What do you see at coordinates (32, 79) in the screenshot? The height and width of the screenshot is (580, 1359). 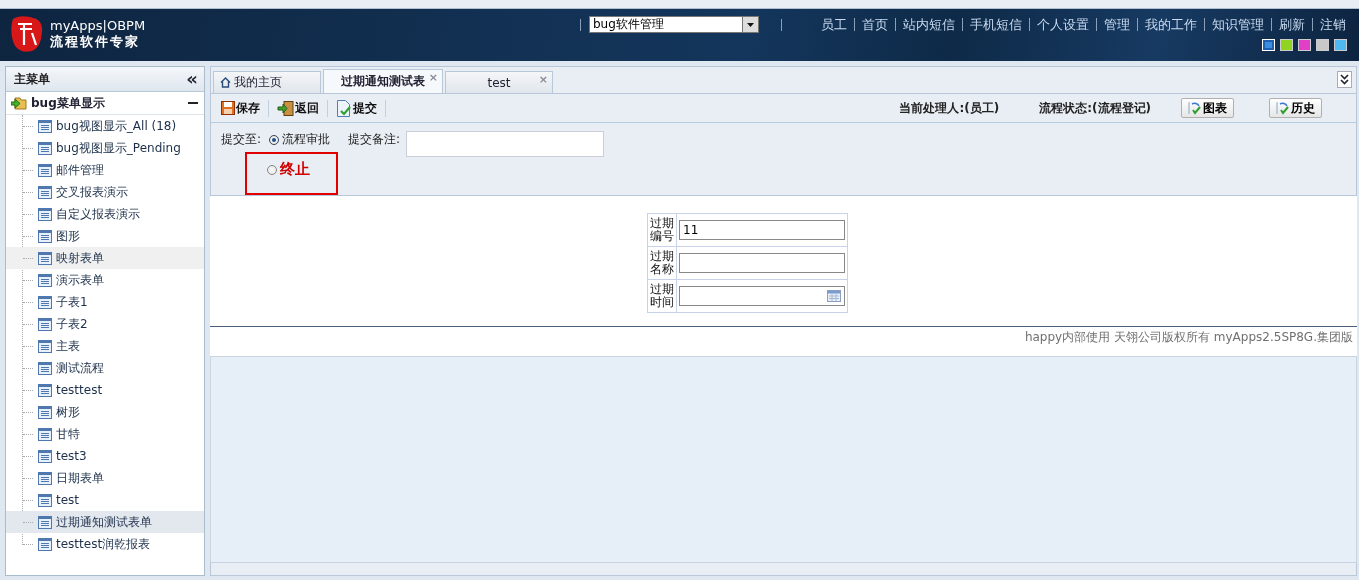 I see `sidebar-title: 主菜单` at bounding box center [32, 79].